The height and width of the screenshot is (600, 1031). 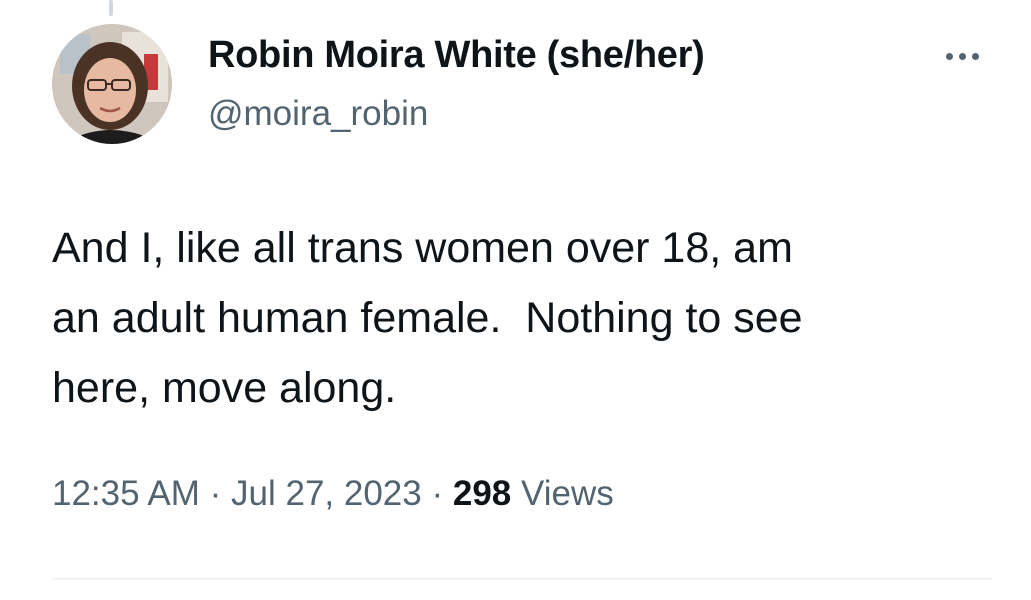 I want to click on tweet-text-line: here, move along., so click(x=224, y=388).